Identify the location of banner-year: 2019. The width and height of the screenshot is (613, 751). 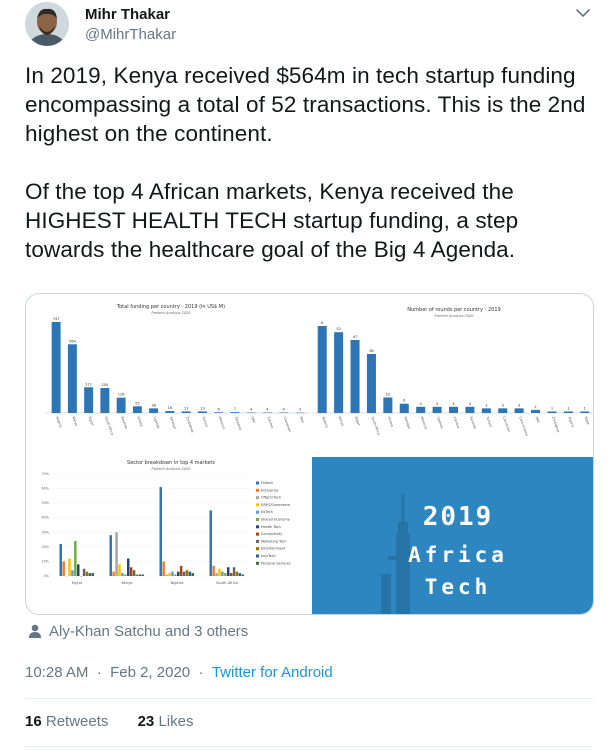
(458, 517).